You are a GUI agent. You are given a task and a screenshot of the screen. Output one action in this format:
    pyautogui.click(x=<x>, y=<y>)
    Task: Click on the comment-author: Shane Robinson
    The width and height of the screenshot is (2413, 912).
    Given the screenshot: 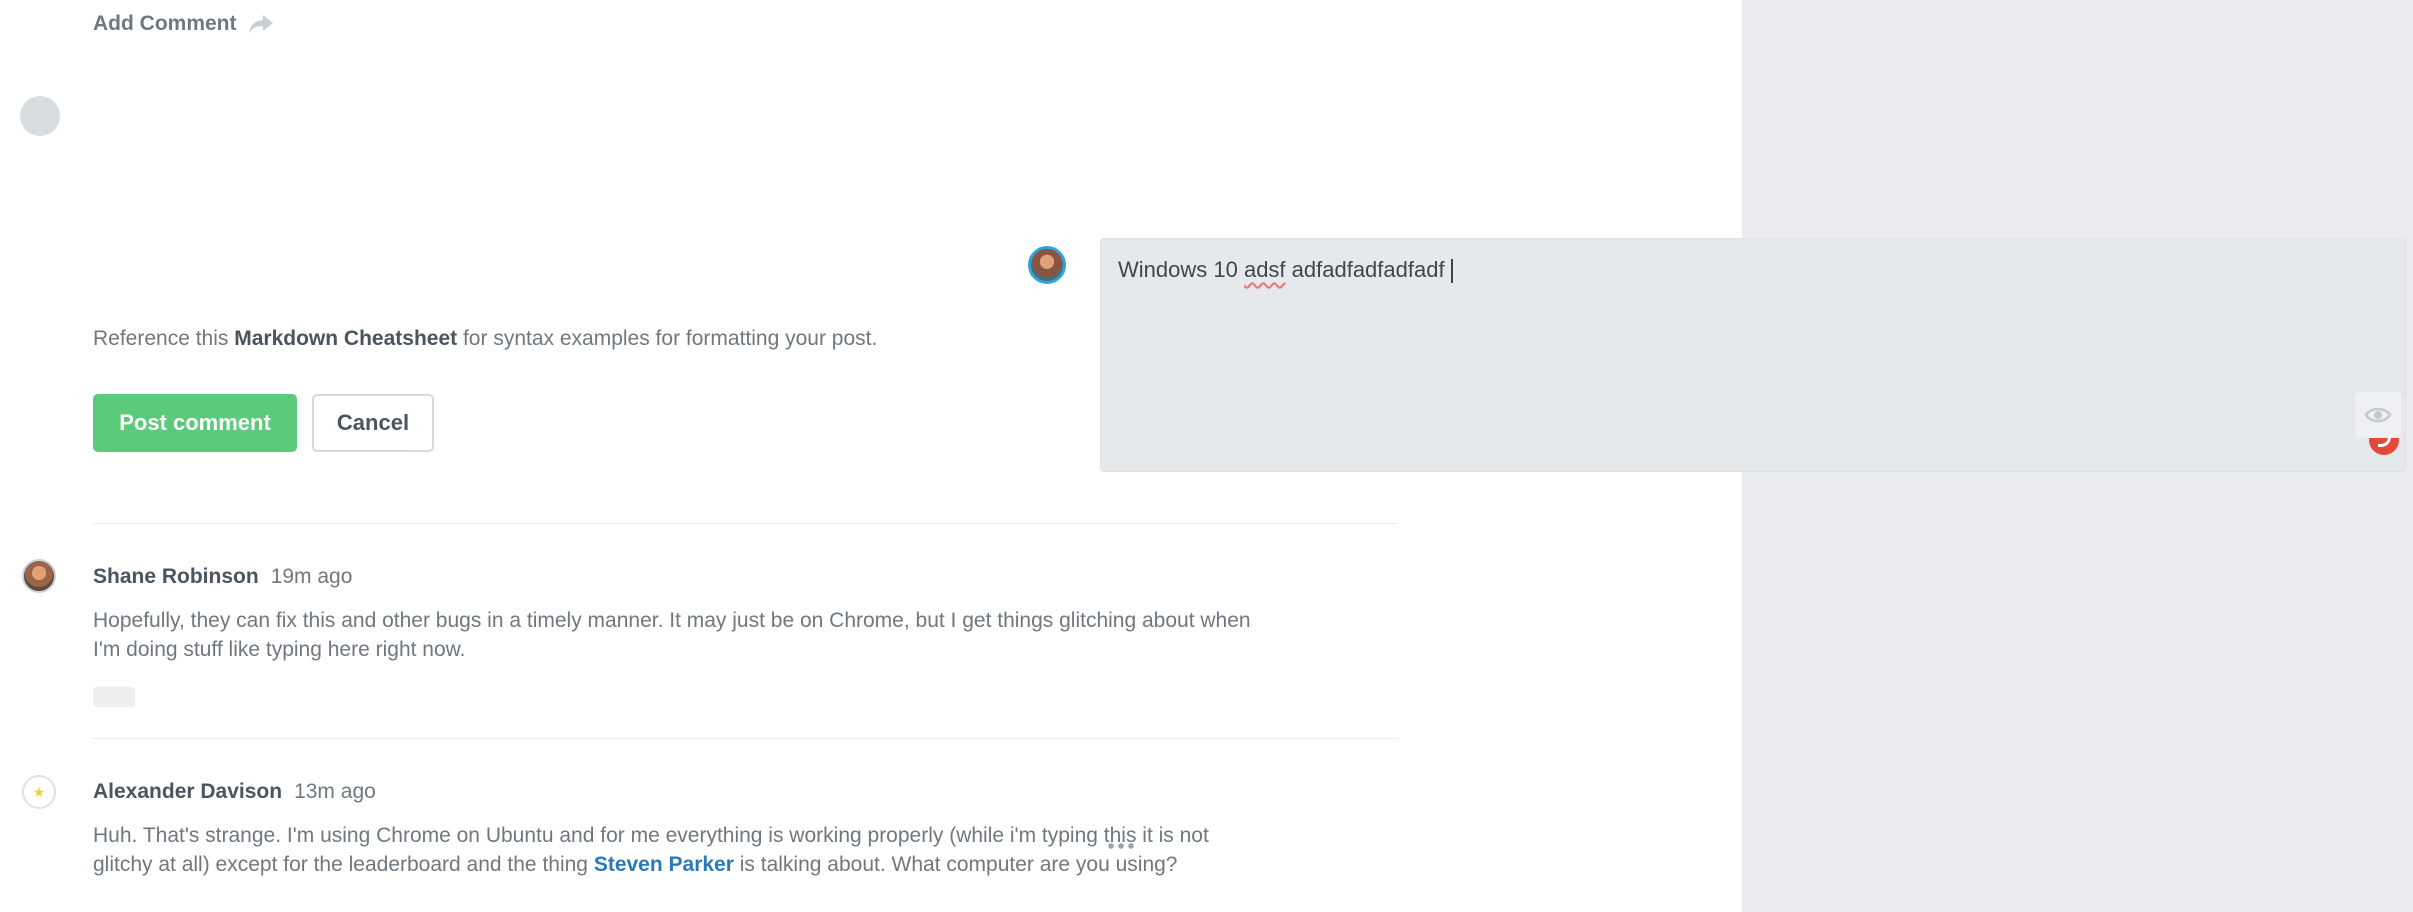 What is the action you would take?
    pyautogui.click(x=176, y=577)
    